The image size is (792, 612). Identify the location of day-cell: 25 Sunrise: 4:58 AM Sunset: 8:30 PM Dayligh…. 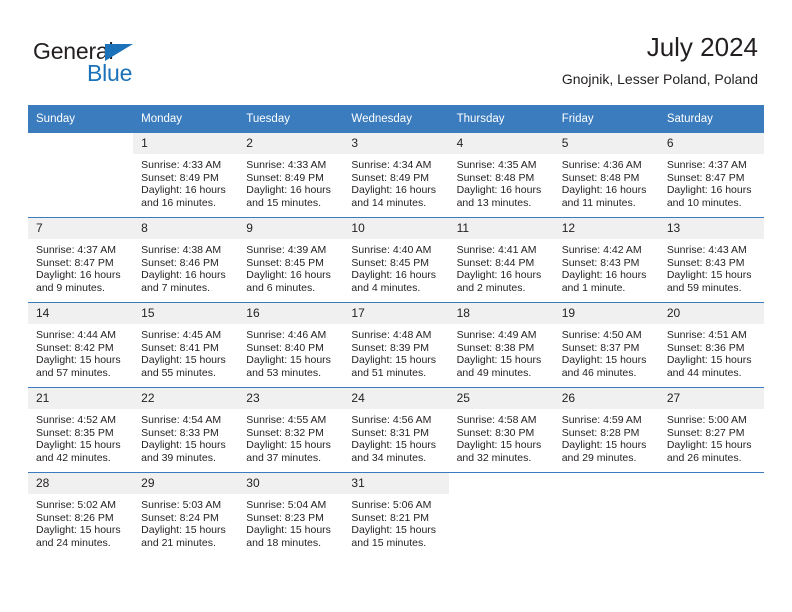
(501, 430).